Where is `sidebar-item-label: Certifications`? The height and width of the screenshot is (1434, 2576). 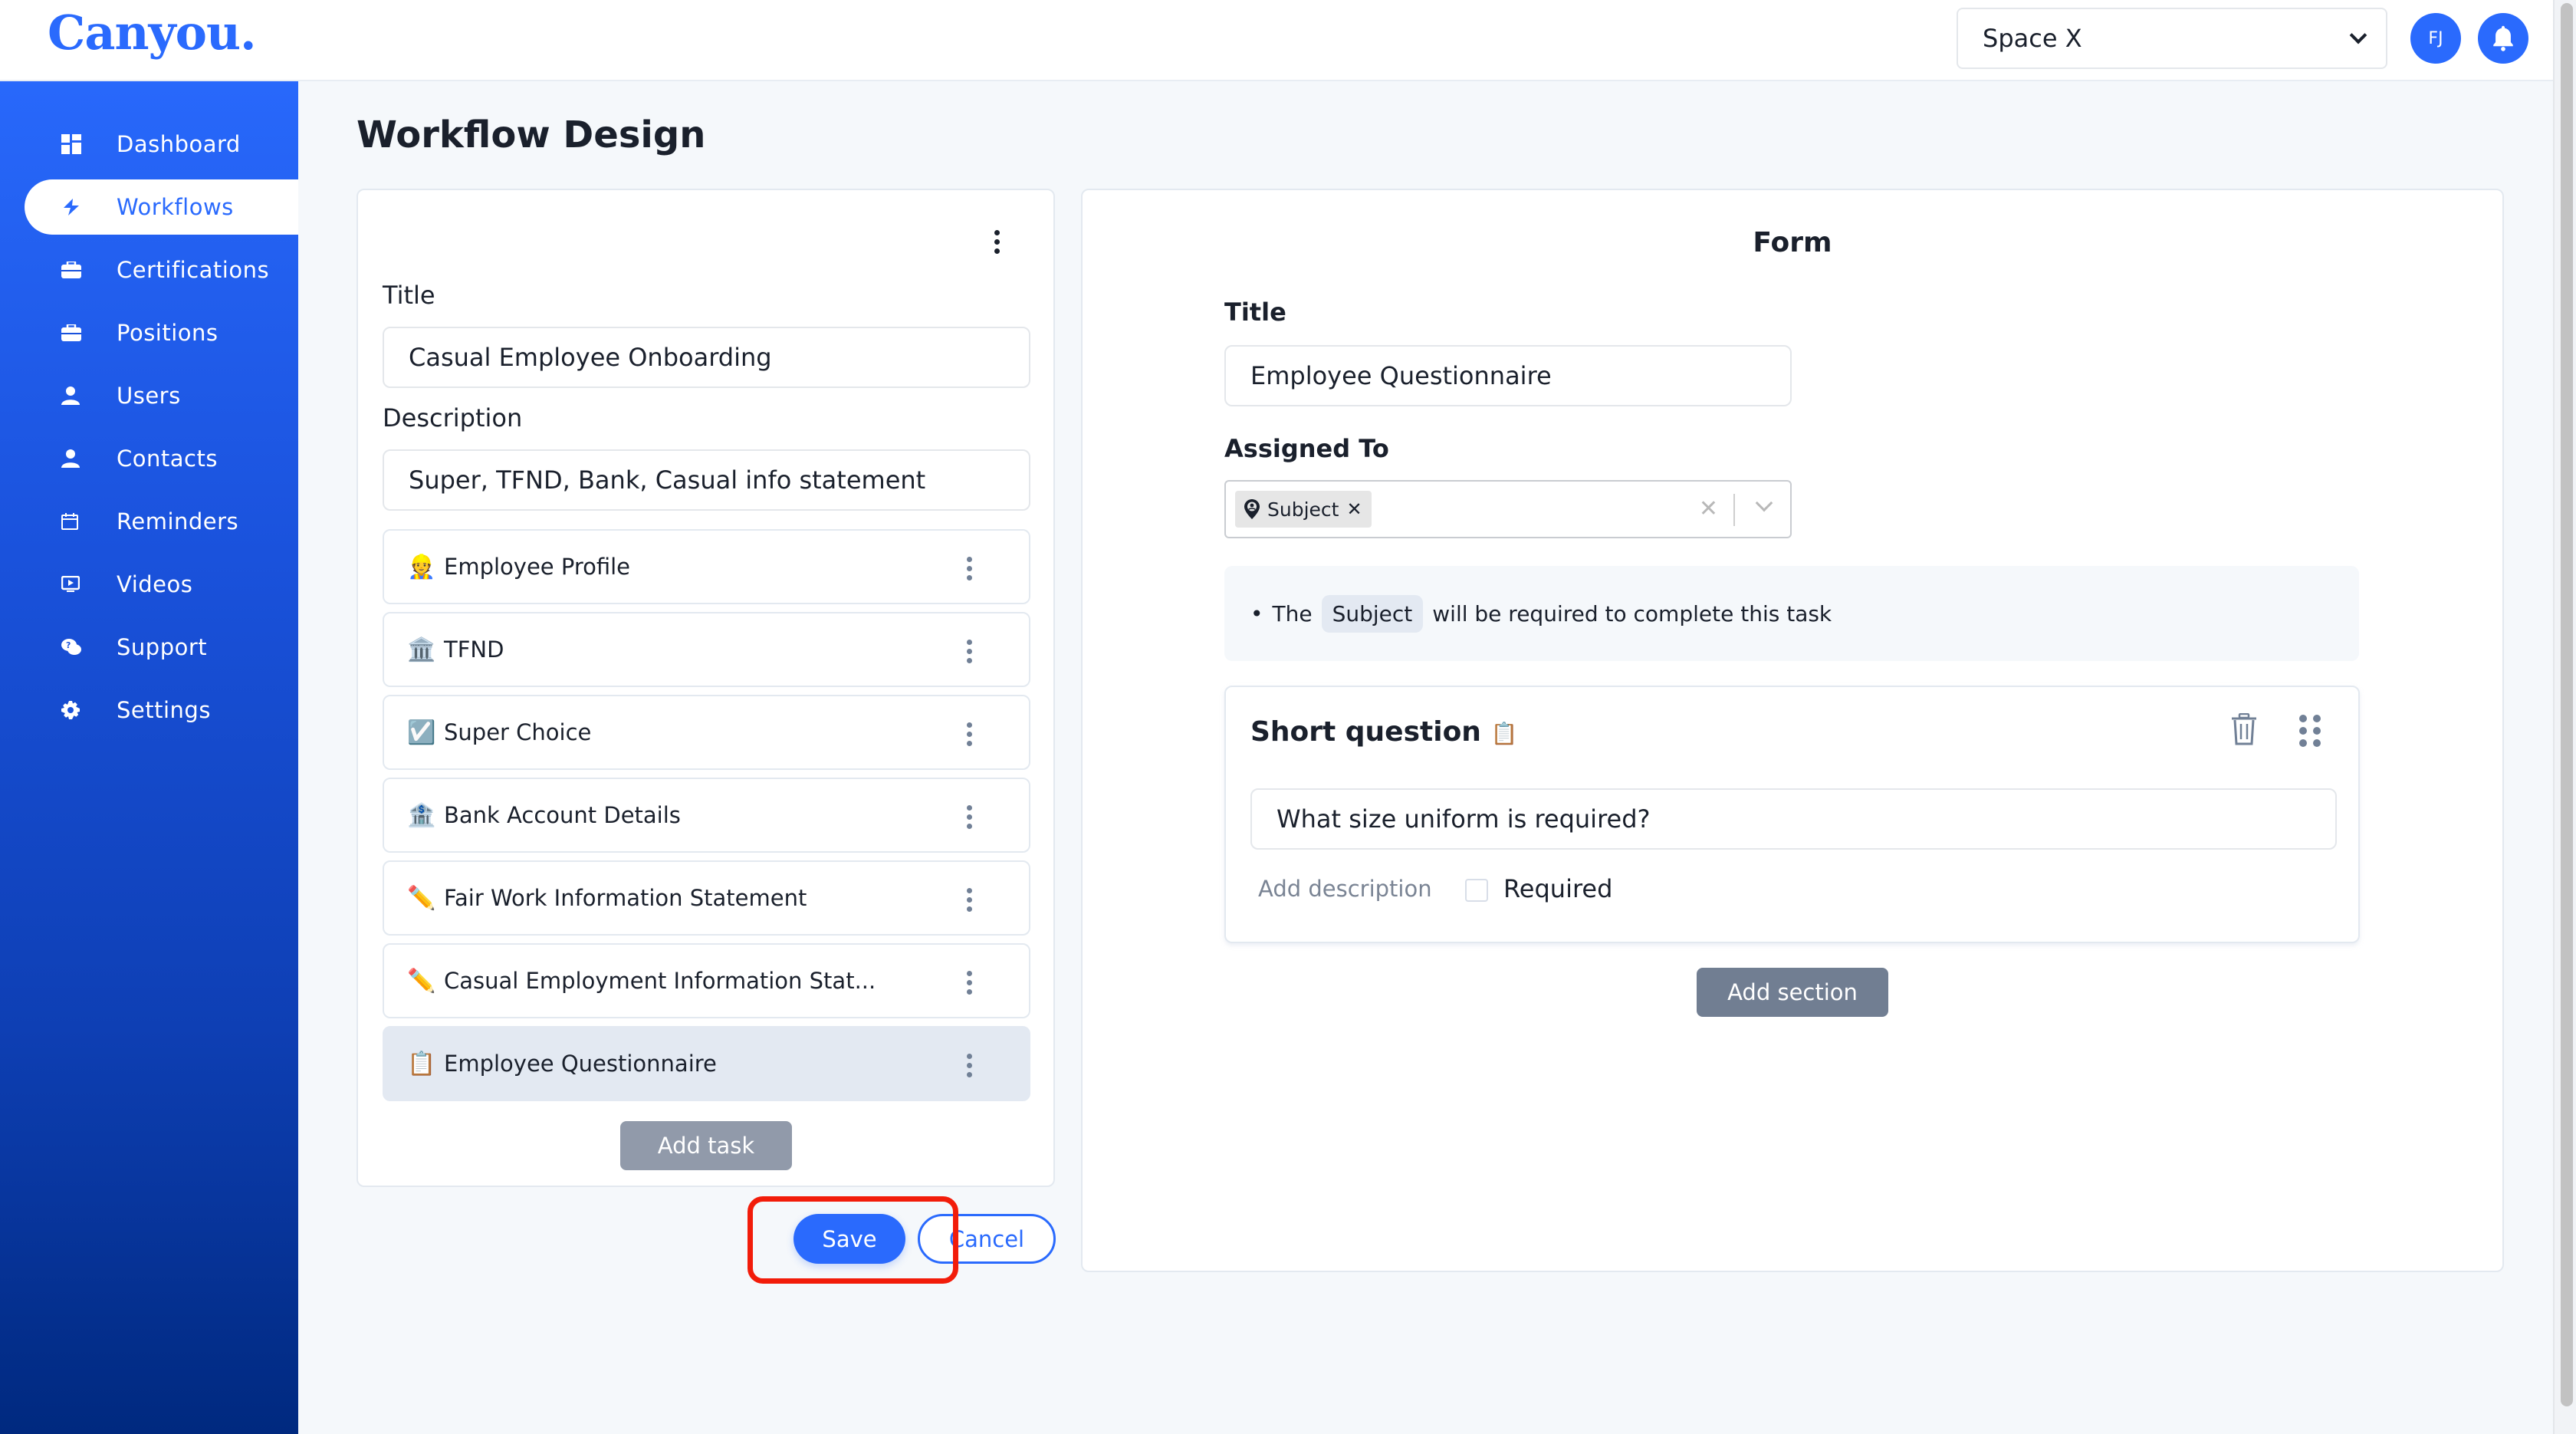 sidebar-item-label: Certifications is located at coordinates (194, 270).